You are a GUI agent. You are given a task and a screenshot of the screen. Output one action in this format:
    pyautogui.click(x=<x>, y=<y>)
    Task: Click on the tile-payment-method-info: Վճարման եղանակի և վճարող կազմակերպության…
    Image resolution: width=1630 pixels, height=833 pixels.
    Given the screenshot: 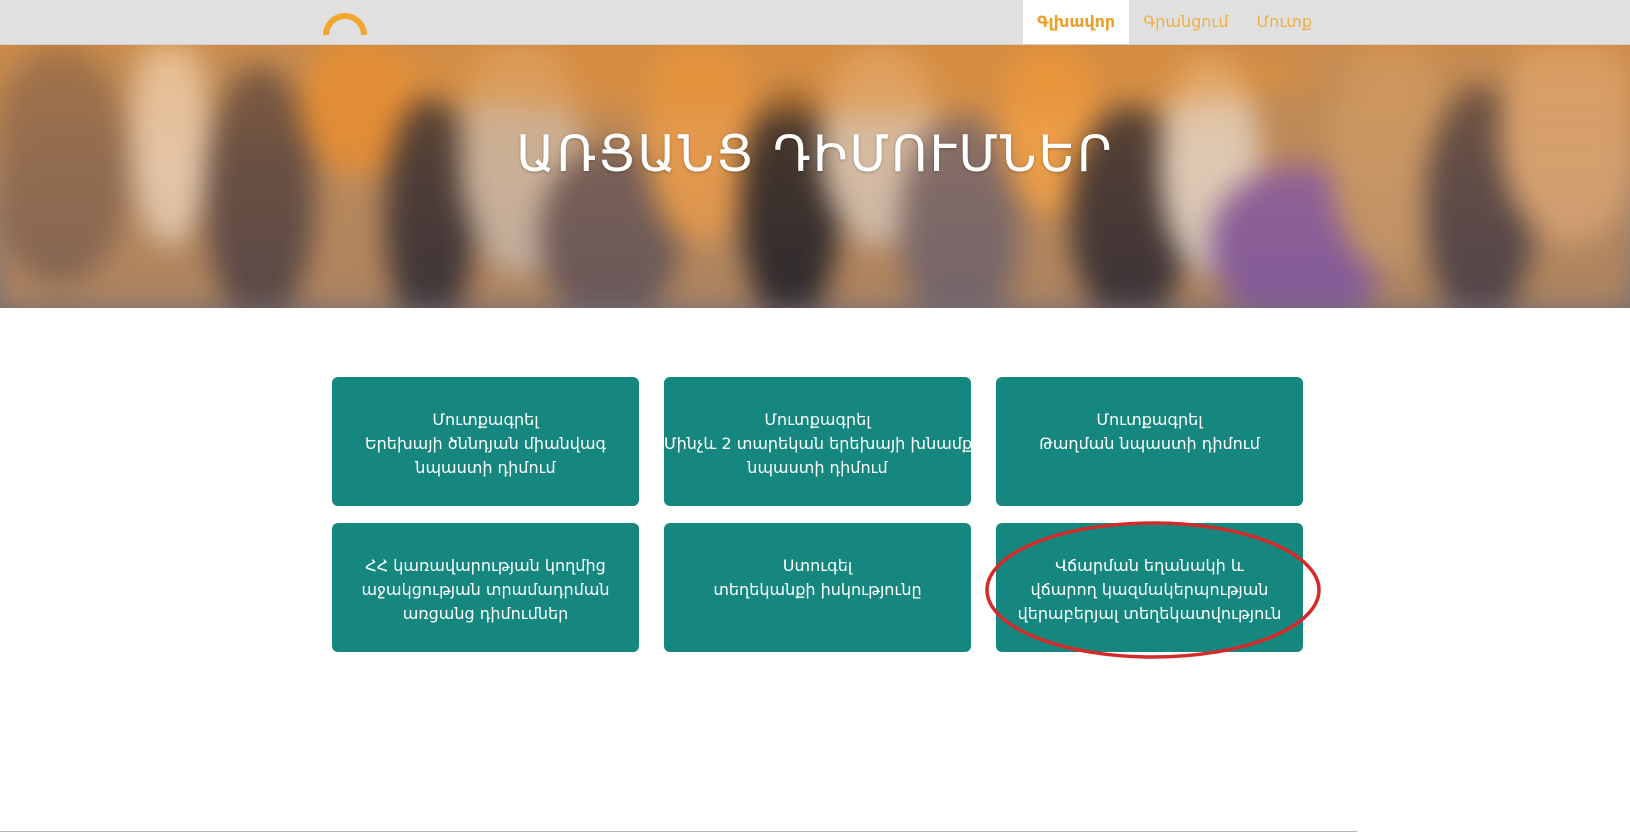 What is the action you would take?
    pyautogui.click(x=1149, y=587)
    